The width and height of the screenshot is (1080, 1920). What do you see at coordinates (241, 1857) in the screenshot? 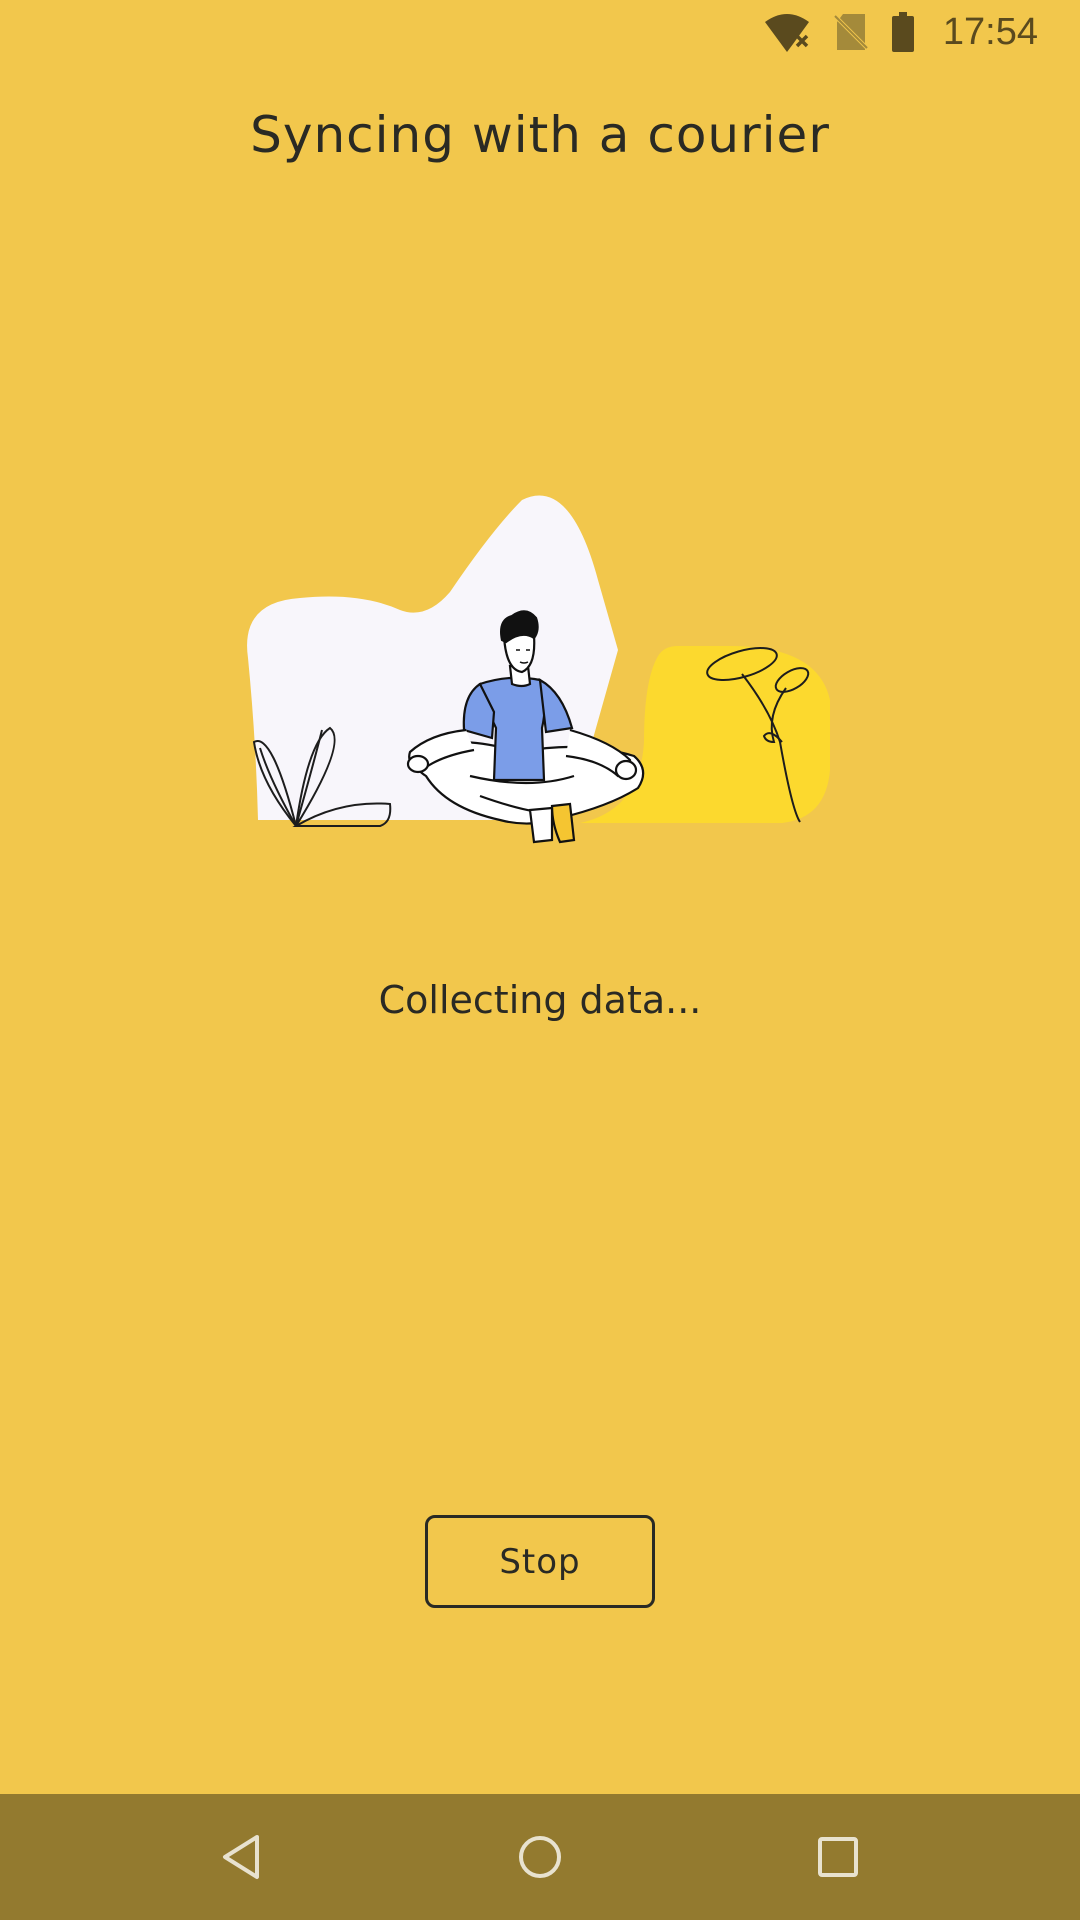
I see `back-icon` at bounding box center [241, 1857].